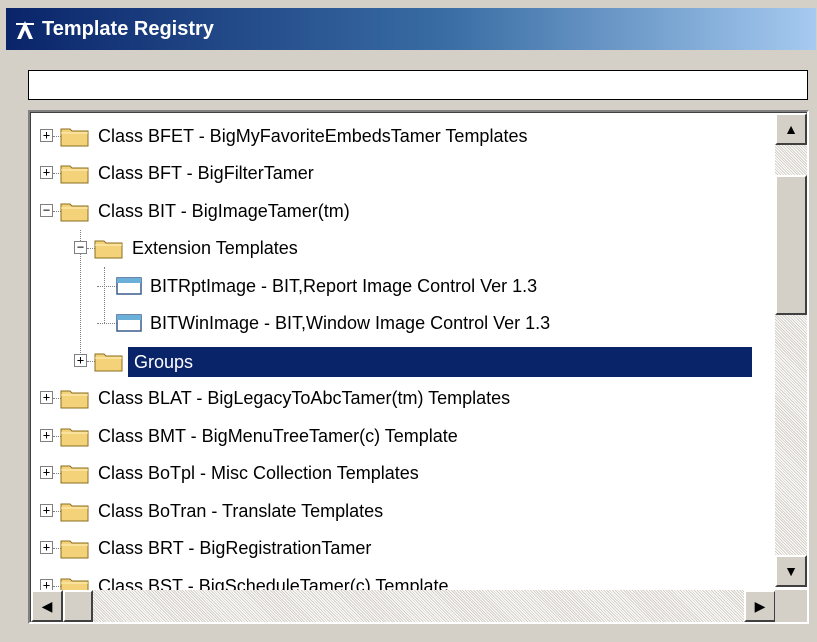 The width and height of the screenshot is (817, 642). Describe the element at coordinates (240, 511) in the screenshot. I see `tree-item-label: Class BoTran - Translate Templates` at that location.